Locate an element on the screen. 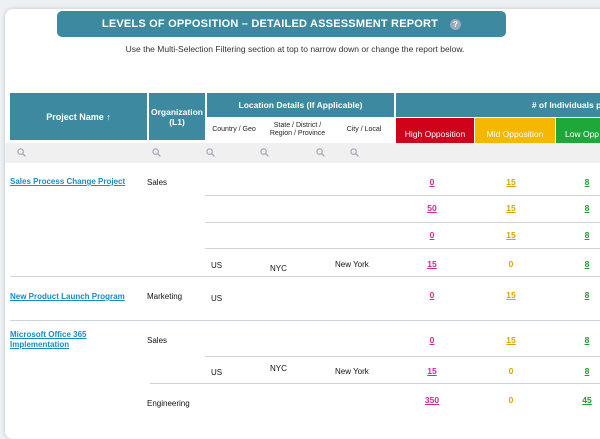 This screenshot has height=439, width=600. column-header-city: City / Local is located at coordinates (364, 130).